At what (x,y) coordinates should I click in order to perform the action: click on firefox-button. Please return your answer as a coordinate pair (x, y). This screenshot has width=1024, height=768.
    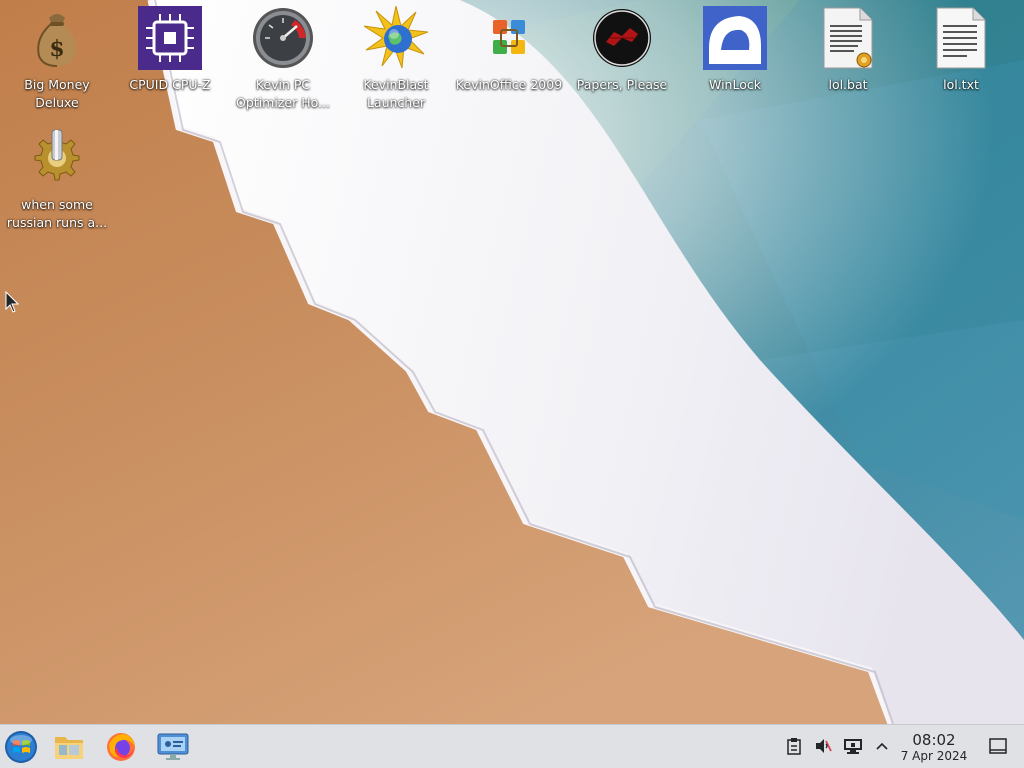
    Looking at the image, I should click on (121, 747).